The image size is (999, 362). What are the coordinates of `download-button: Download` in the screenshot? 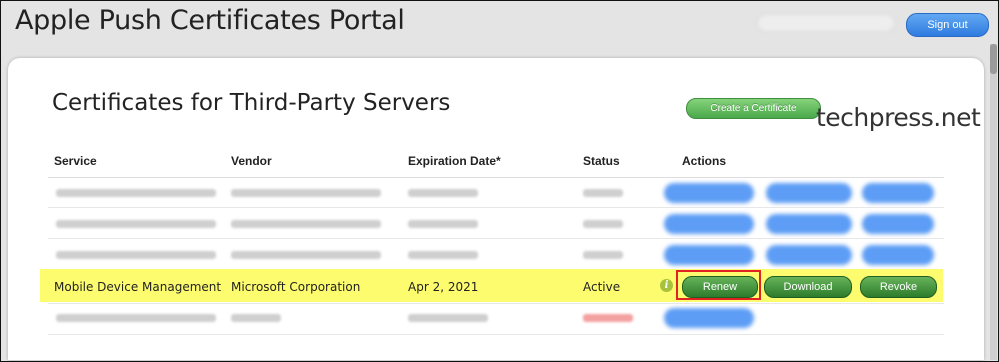 It's located at (808, 287).